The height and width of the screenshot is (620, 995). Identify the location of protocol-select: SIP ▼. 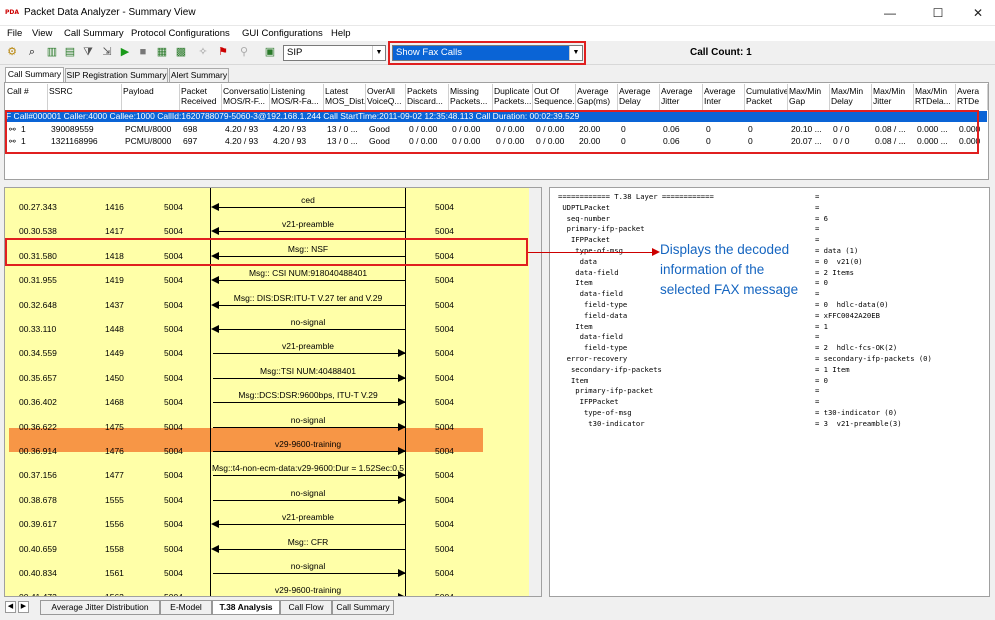
(334, 53).